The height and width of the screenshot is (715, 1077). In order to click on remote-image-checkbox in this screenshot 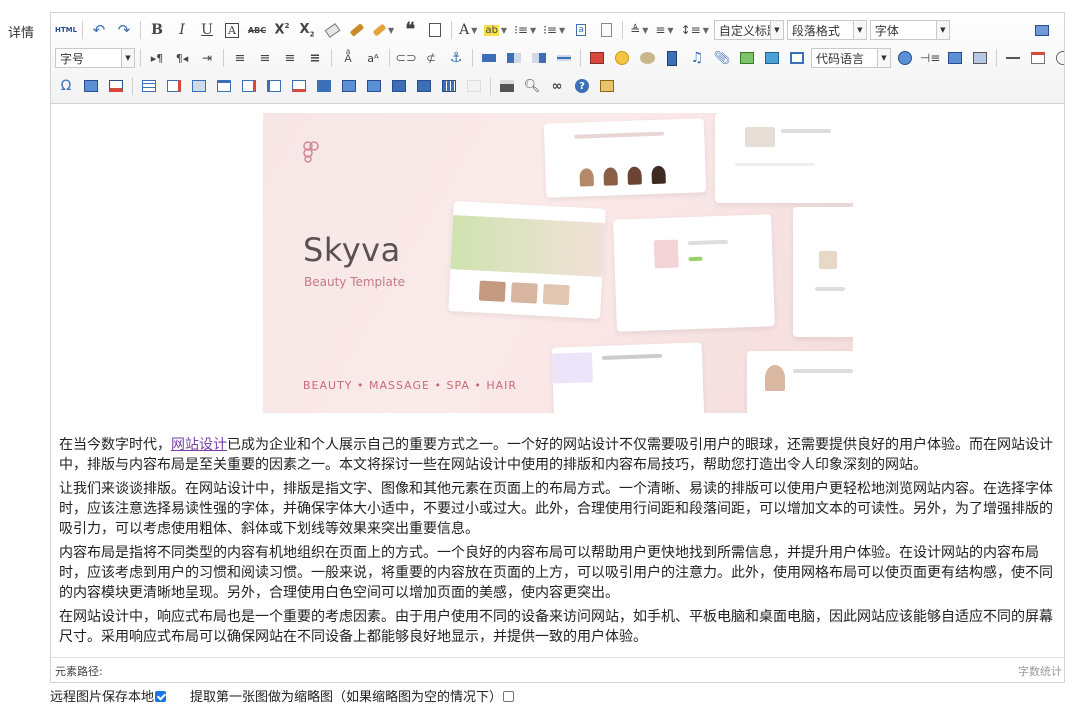, I will do `click(161, 696)`.